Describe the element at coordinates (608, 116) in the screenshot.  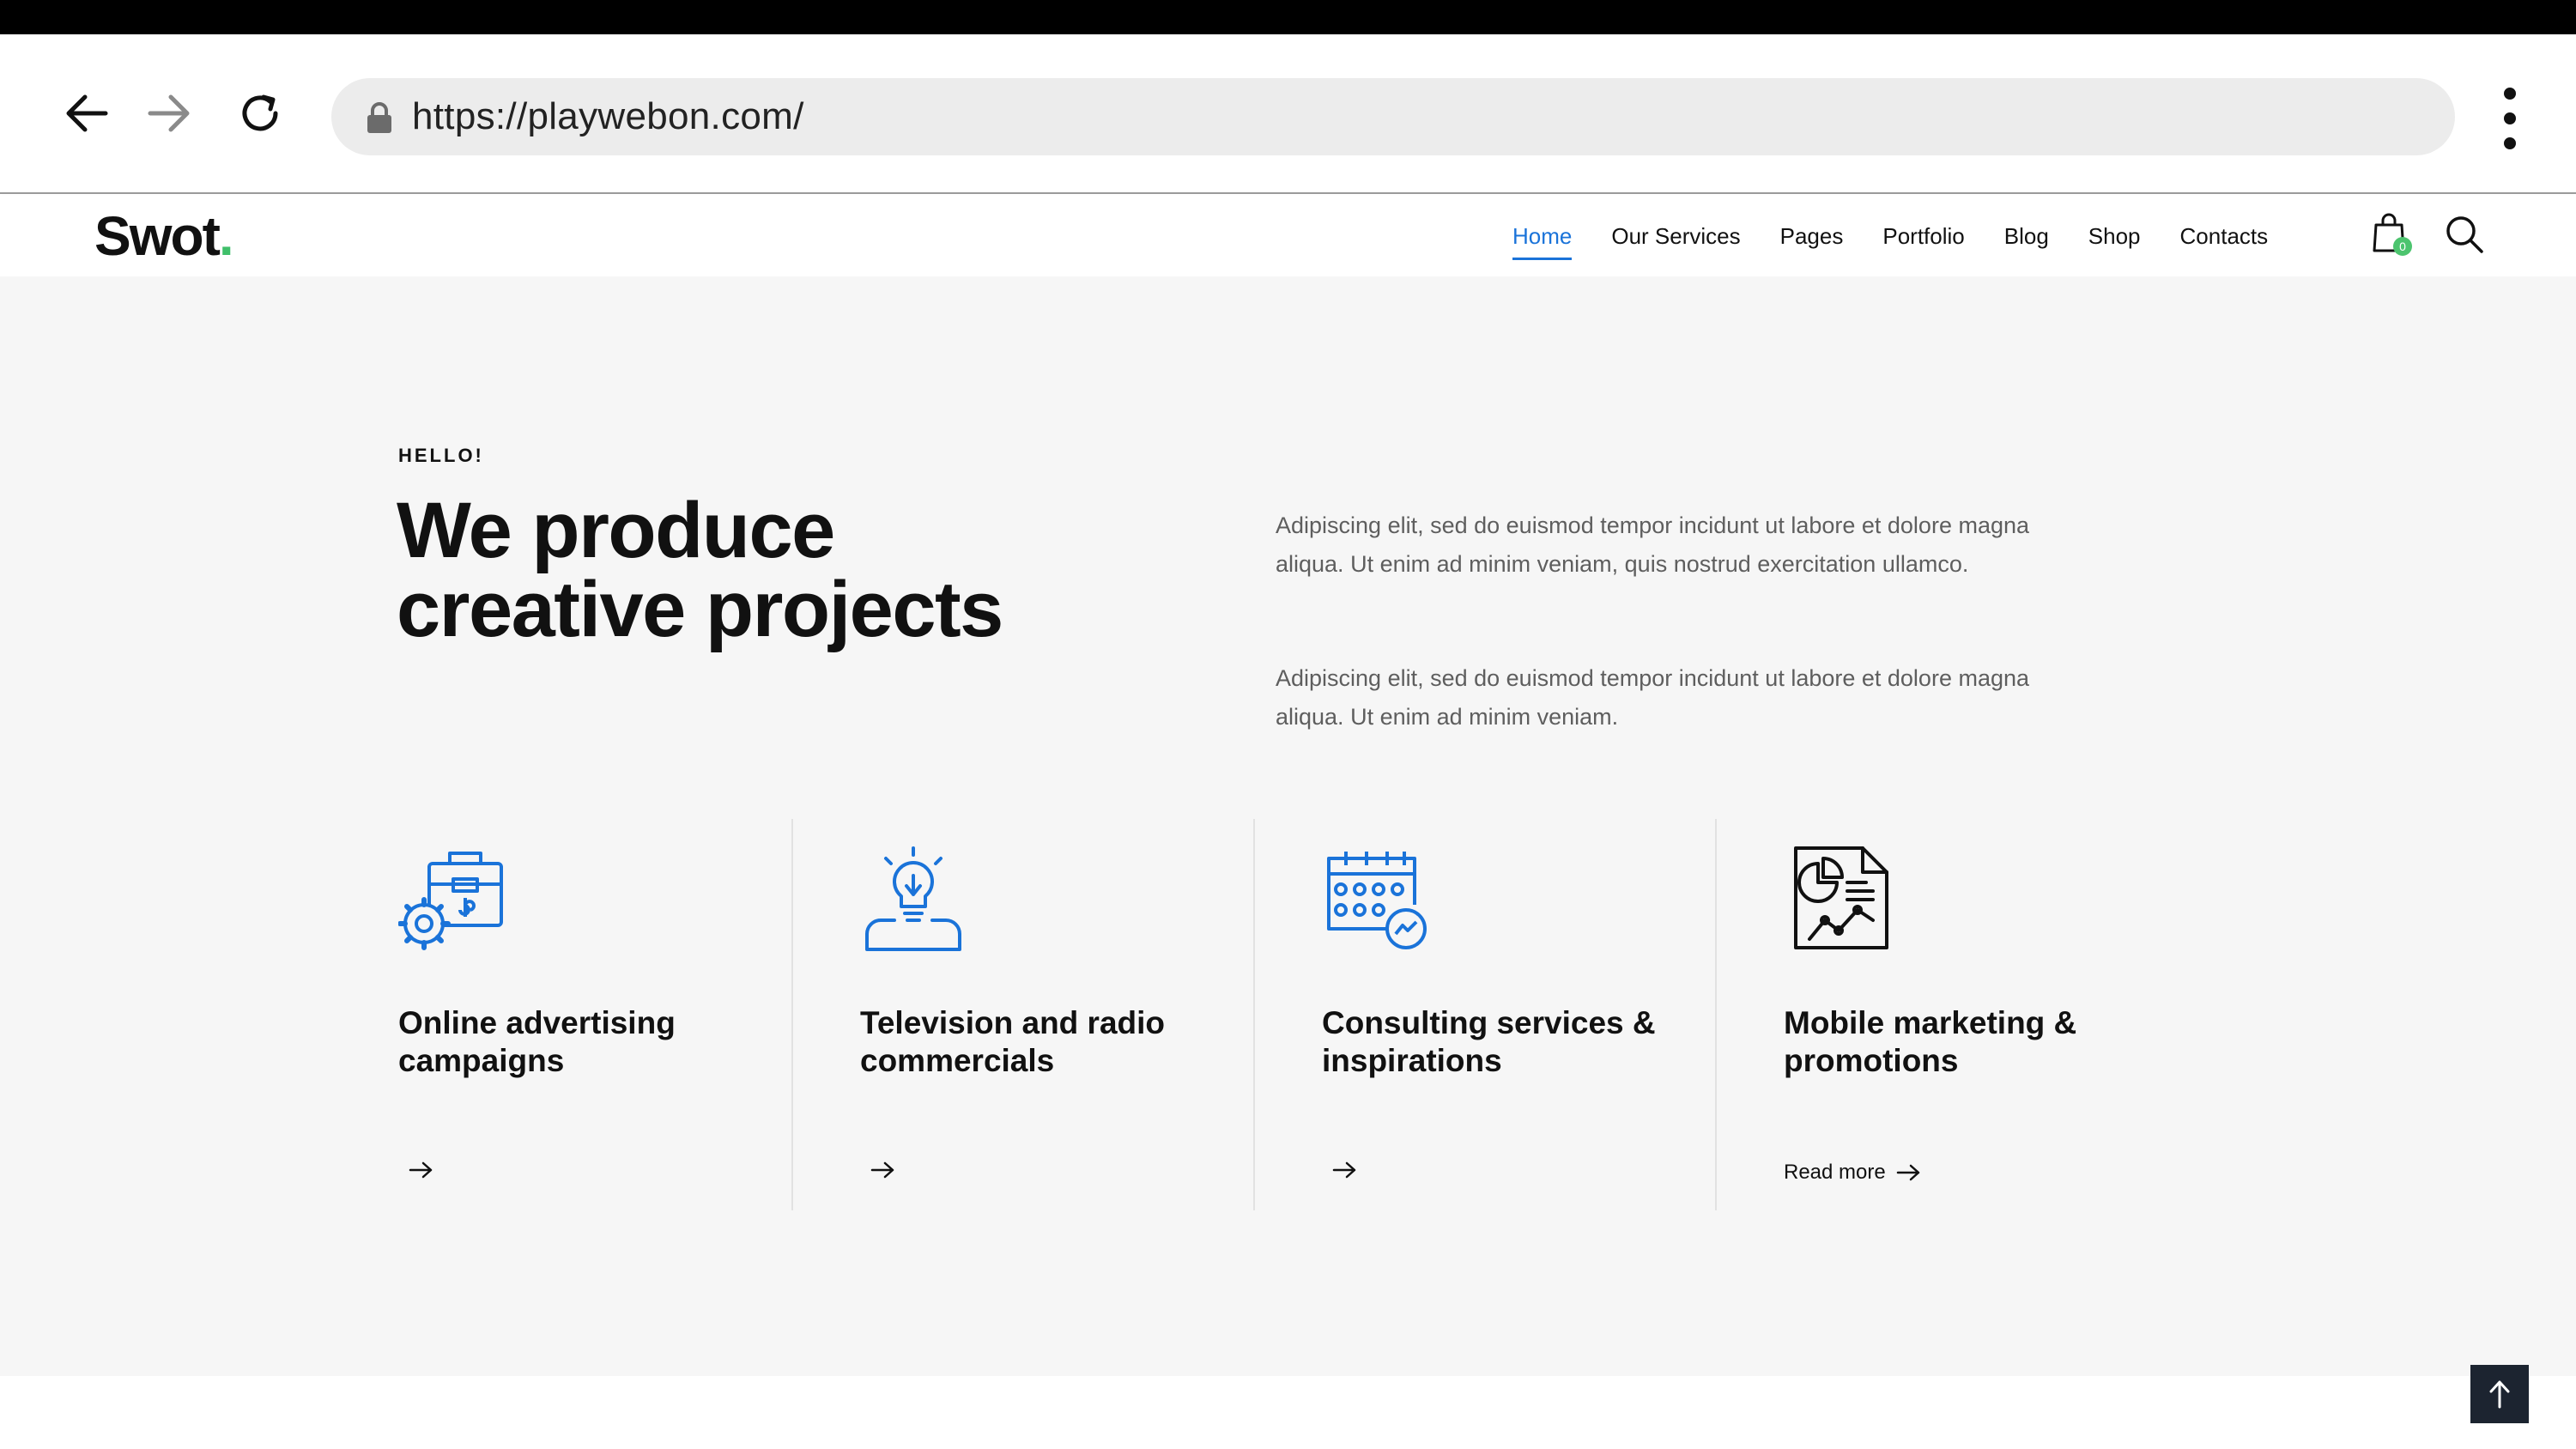
I see `url-text: https://playwebon.com/` at that location.